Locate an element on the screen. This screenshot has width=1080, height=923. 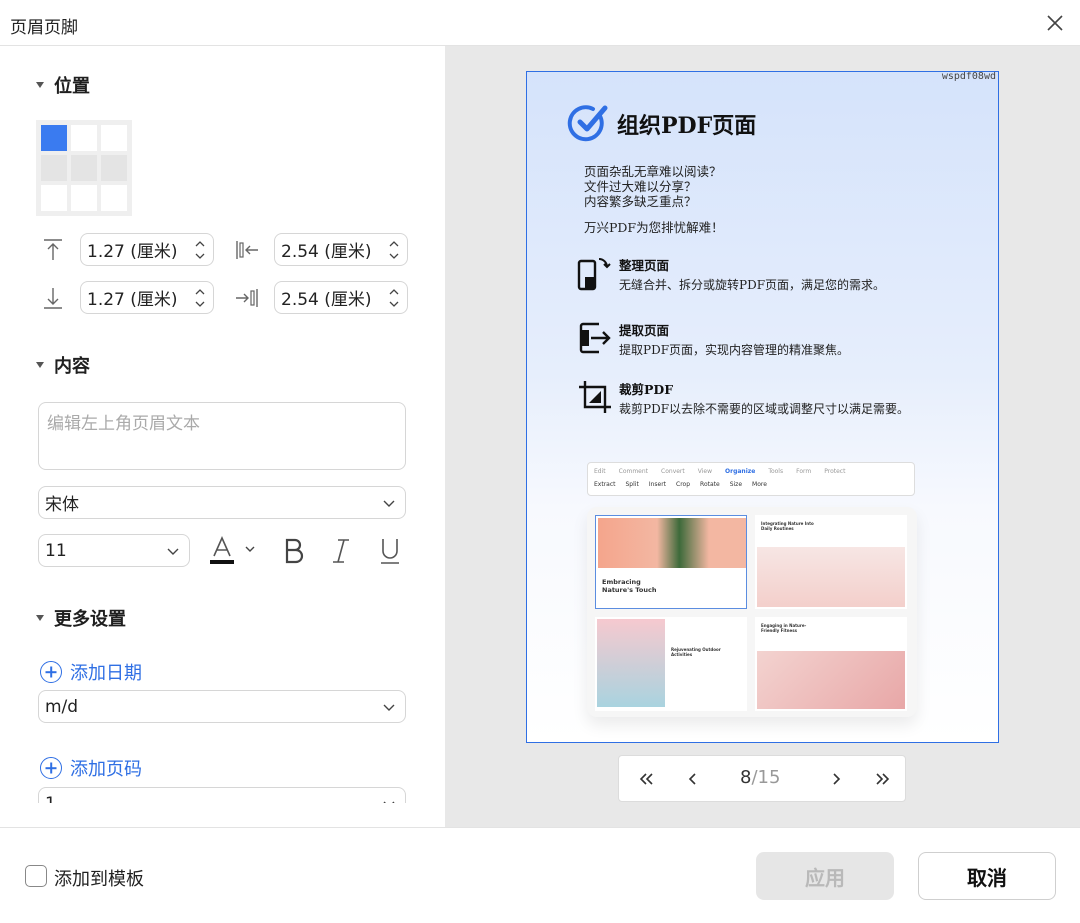
position-top-left is located at coordinates (54, 138).